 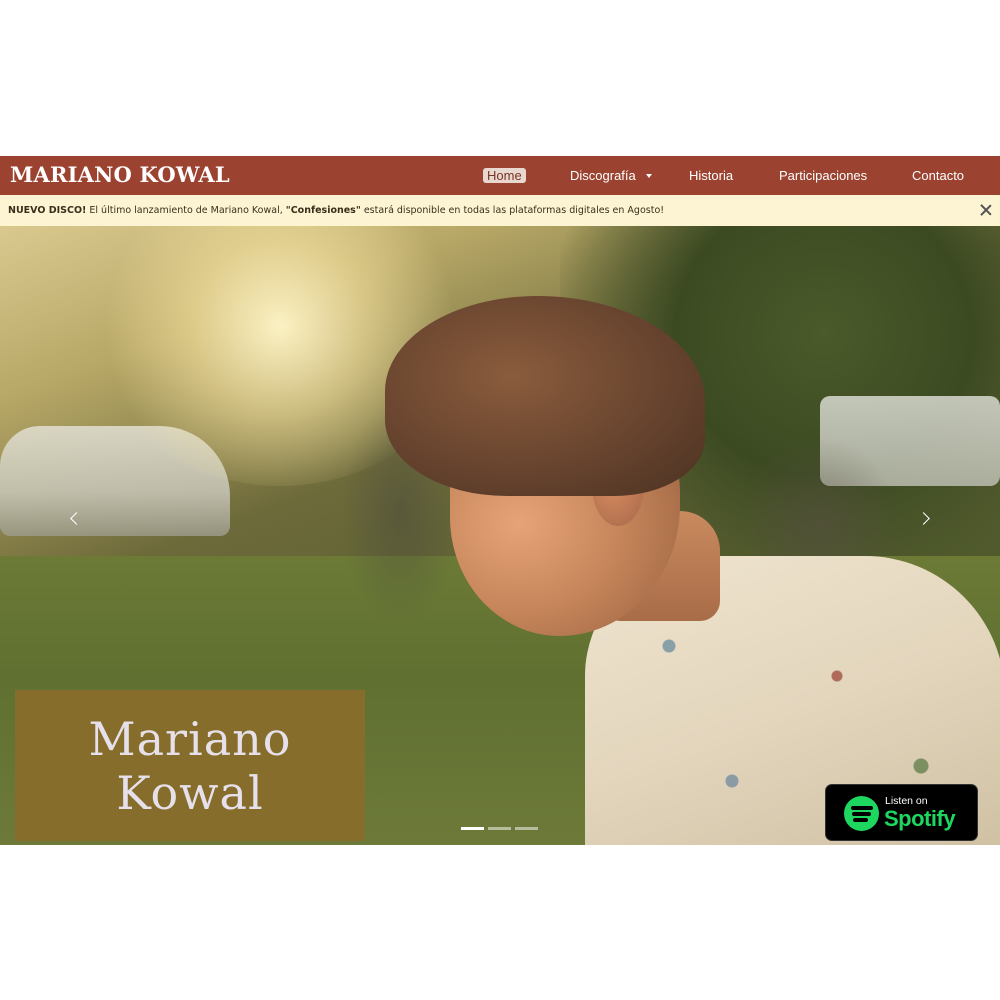 I want to click on nav-home-label: Home, so click(x=504, y=175).